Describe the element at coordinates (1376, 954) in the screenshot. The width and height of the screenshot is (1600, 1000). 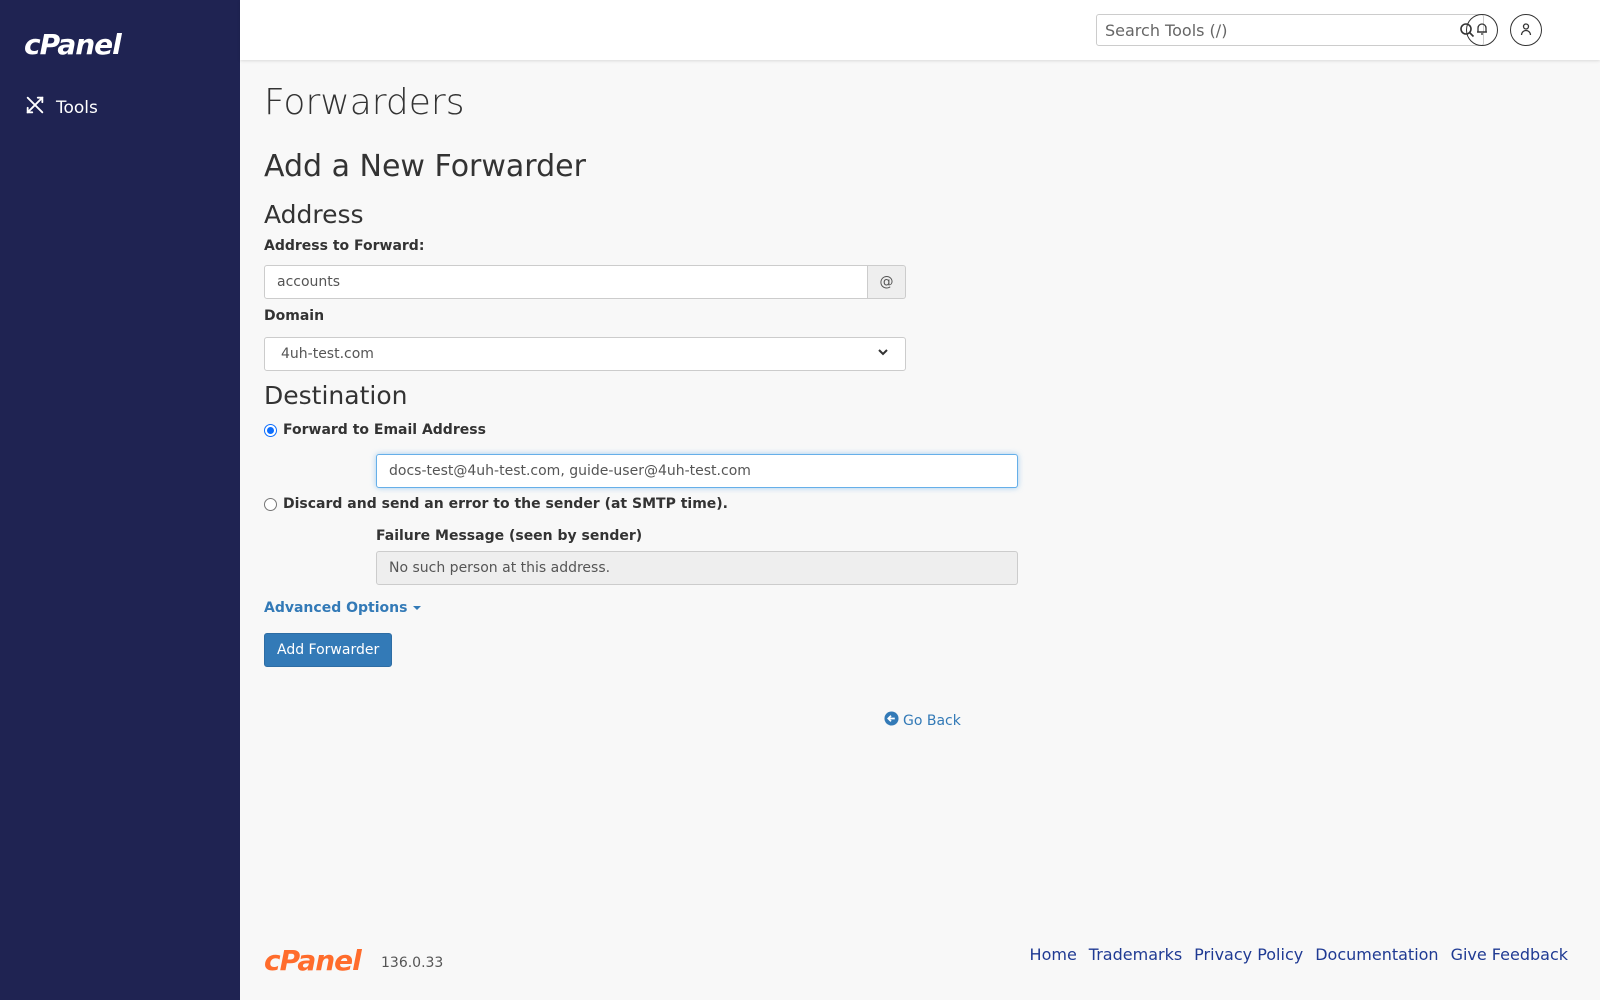
I see `footer-link-documentation: Documentation` at that location.